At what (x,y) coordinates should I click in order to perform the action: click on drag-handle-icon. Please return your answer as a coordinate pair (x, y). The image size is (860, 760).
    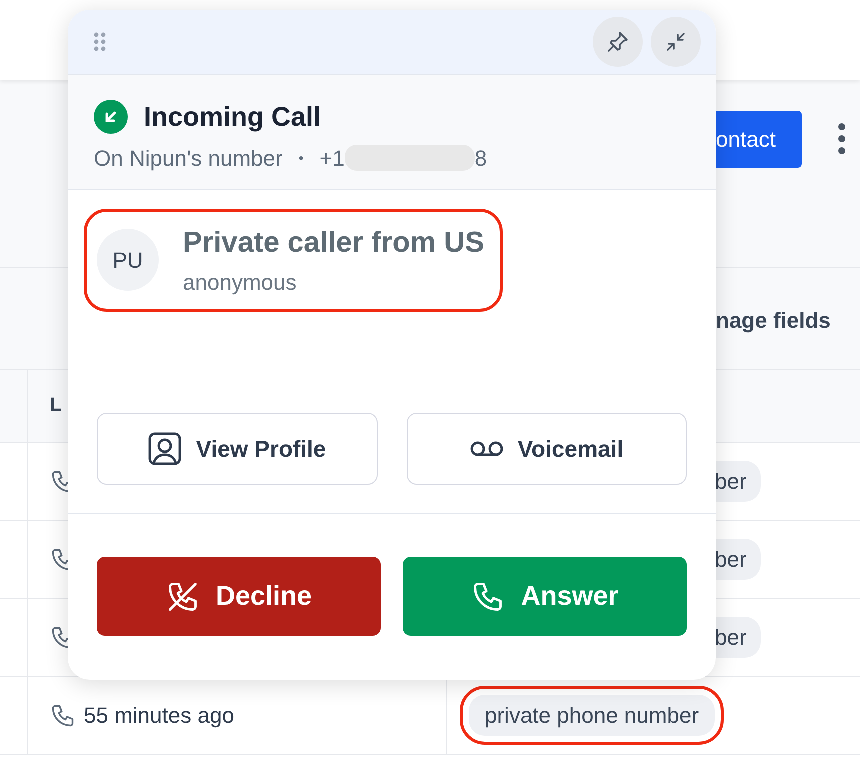
    Looking at the image, I should click on (100, 42).